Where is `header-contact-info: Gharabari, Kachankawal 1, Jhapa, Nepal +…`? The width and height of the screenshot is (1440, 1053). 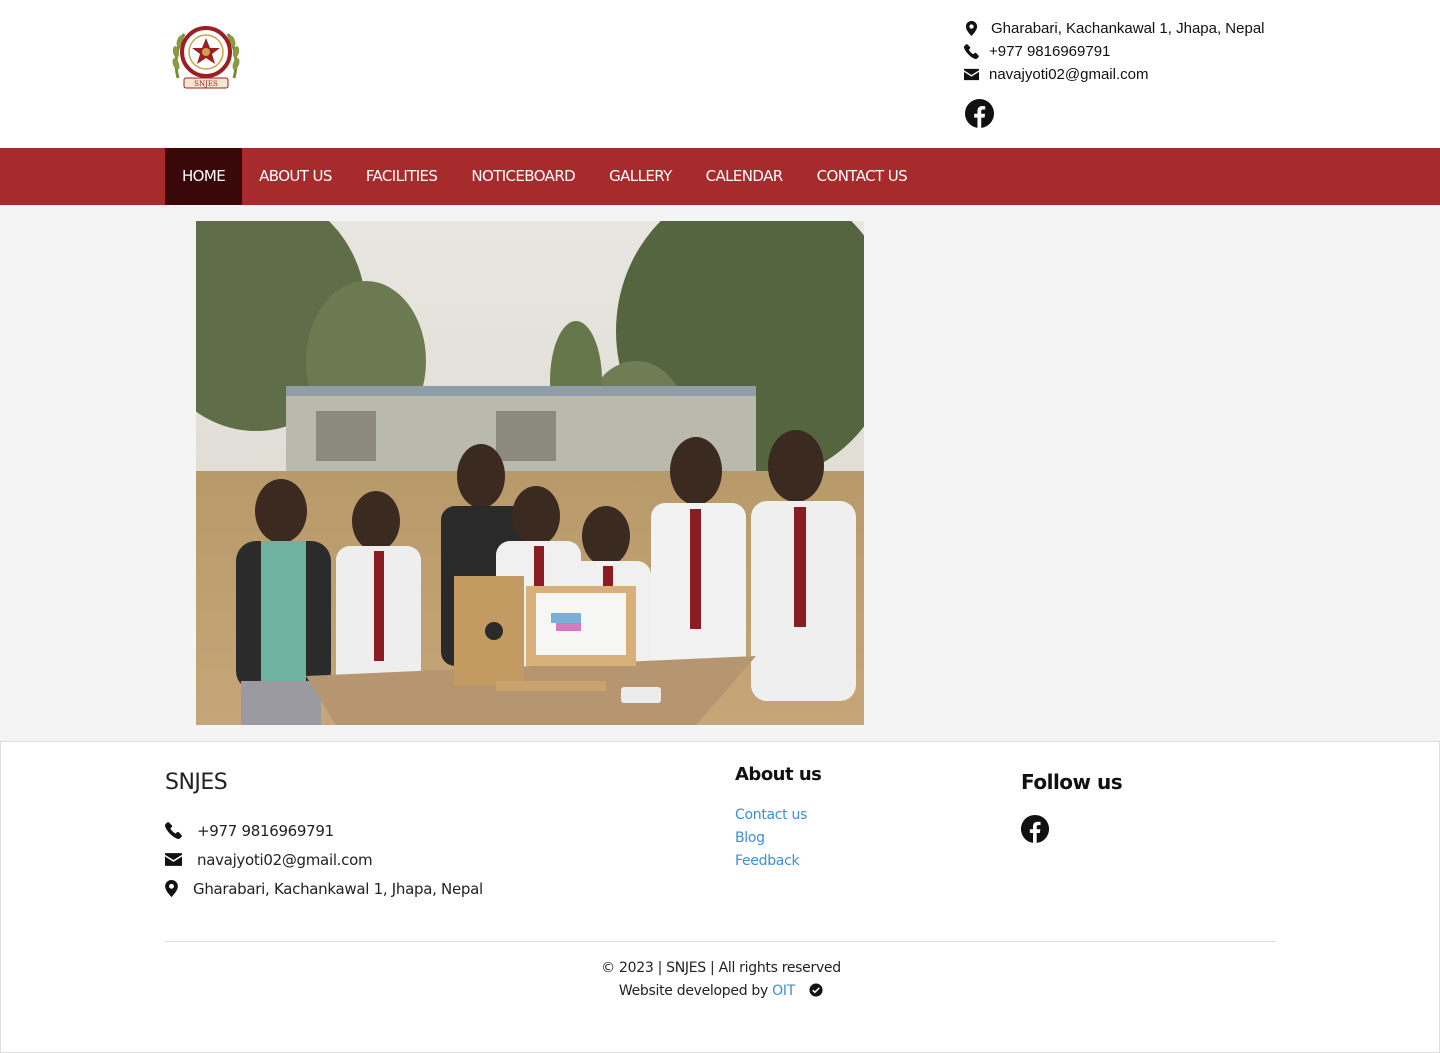
header-contact-info: Gharabari, Kachankawal 1, Jhapa, Nepal +… is located at coordinates (1114, 51).